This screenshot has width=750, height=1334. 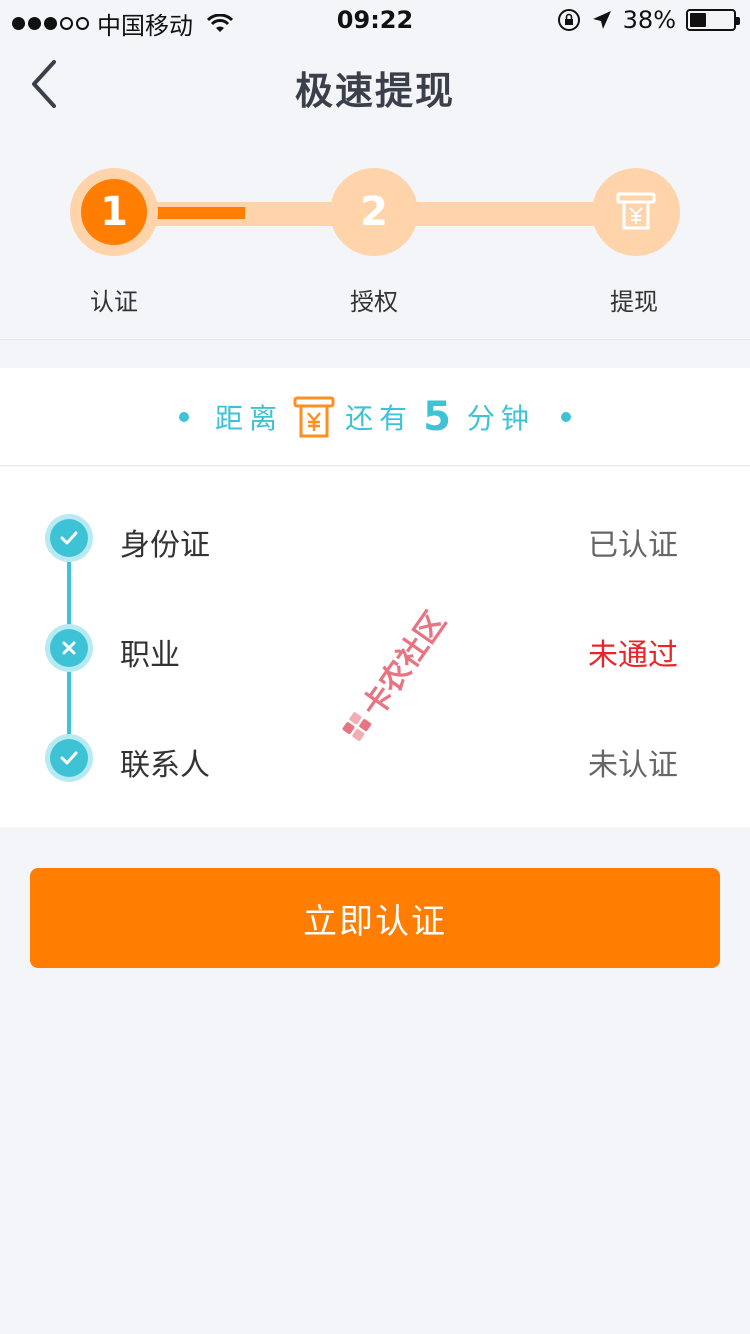 I want to click on banner-suffix: 分钟, so click(x=500, y=418).